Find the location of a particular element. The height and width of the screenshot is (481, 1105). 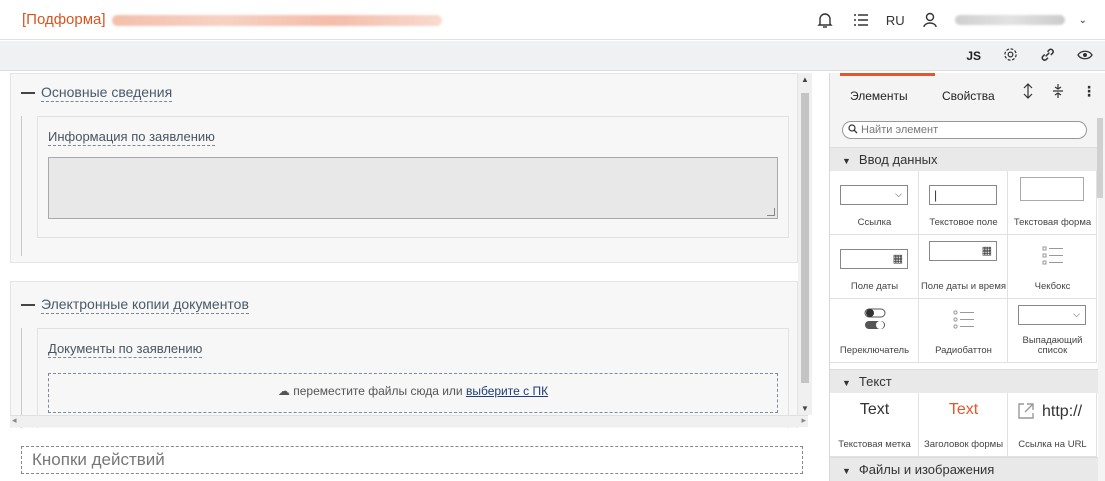

form-name-redacted is located at coordinates (276, 20).